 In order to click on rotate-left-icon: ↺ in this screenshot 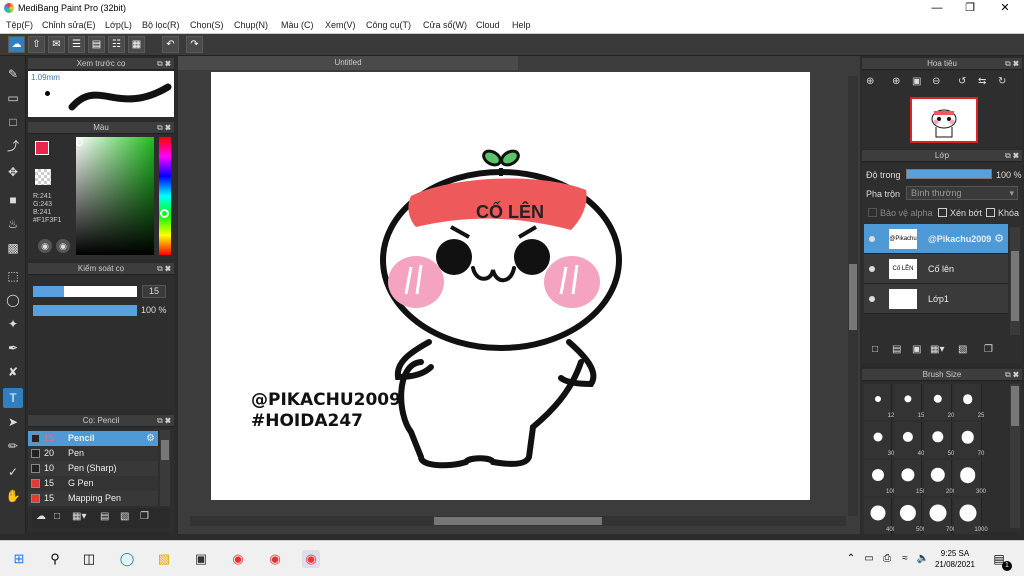, I will do `click(962, 81)`.